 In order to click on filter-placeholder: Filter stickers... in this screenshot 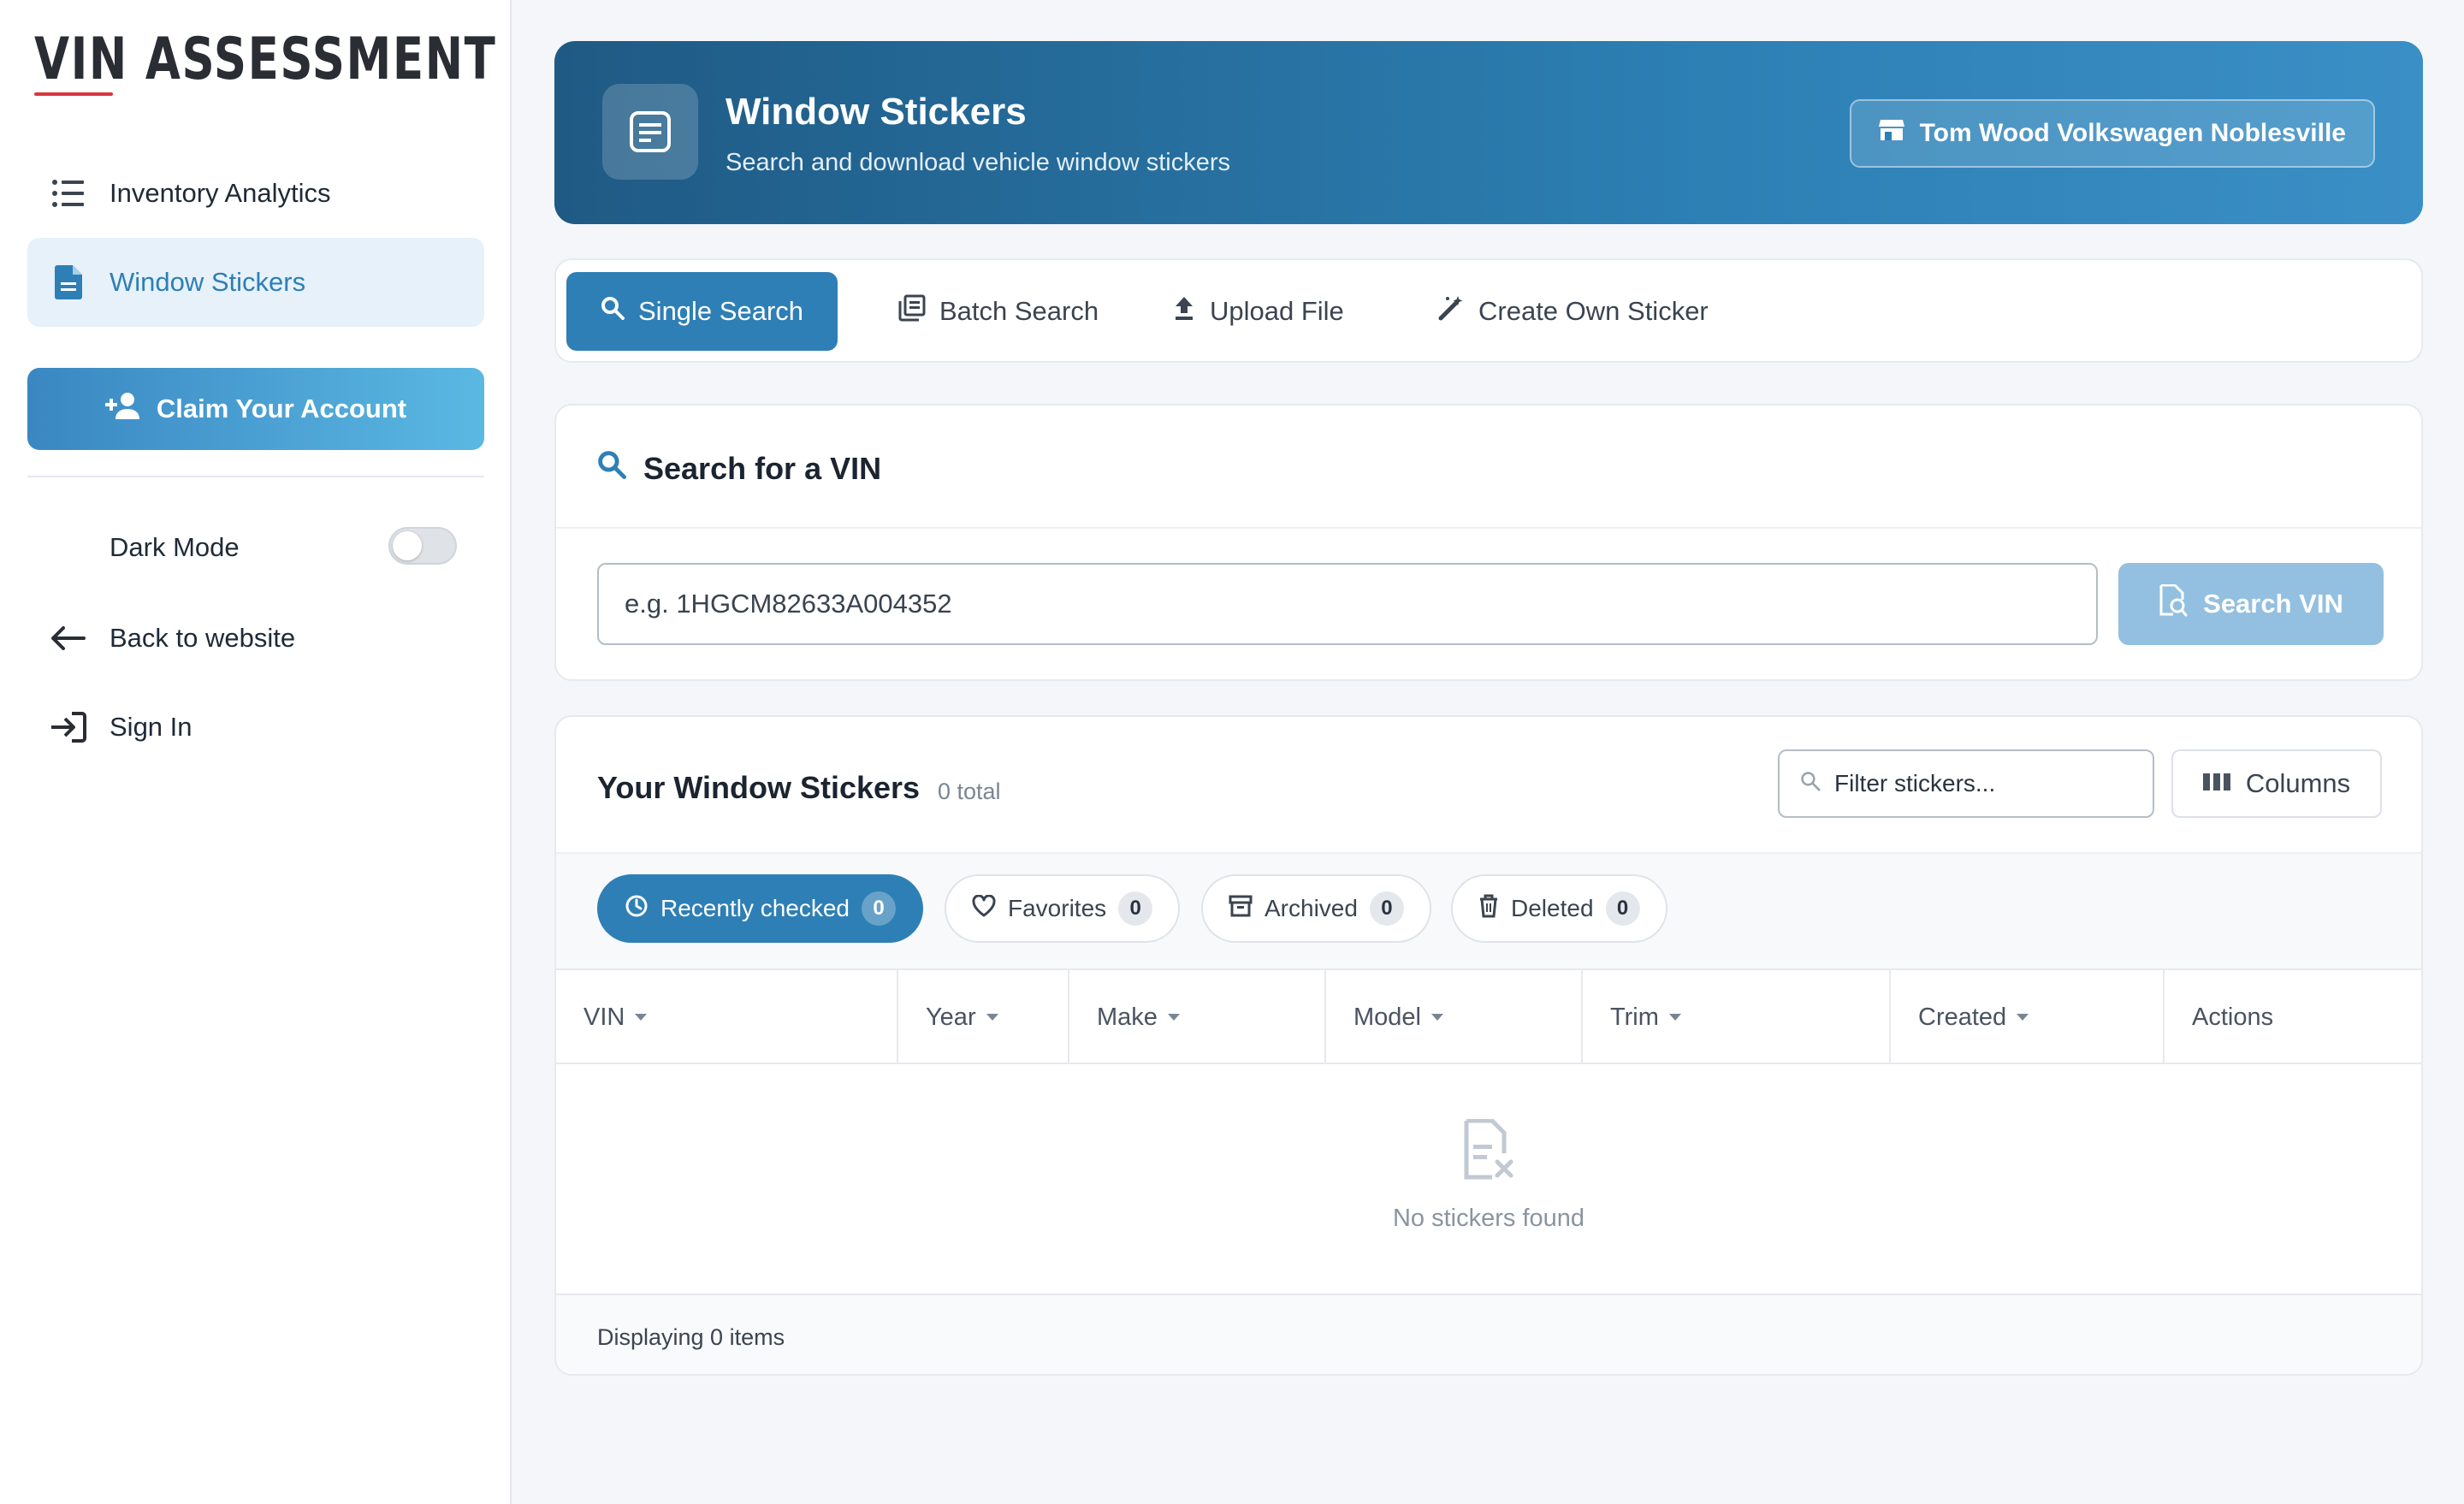, I will do `click(1915, 783)`.